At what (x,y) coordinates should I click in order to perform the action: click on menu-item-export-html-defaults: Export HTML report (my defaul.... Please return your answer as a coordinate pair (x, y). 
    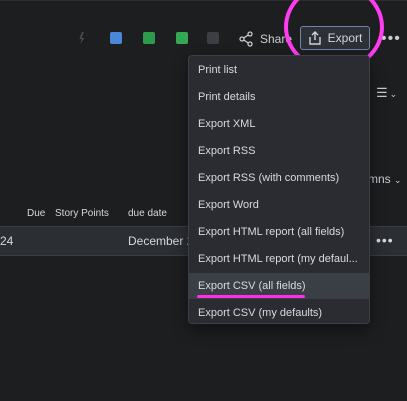
    Looking at the image, I should click on (279, 259).